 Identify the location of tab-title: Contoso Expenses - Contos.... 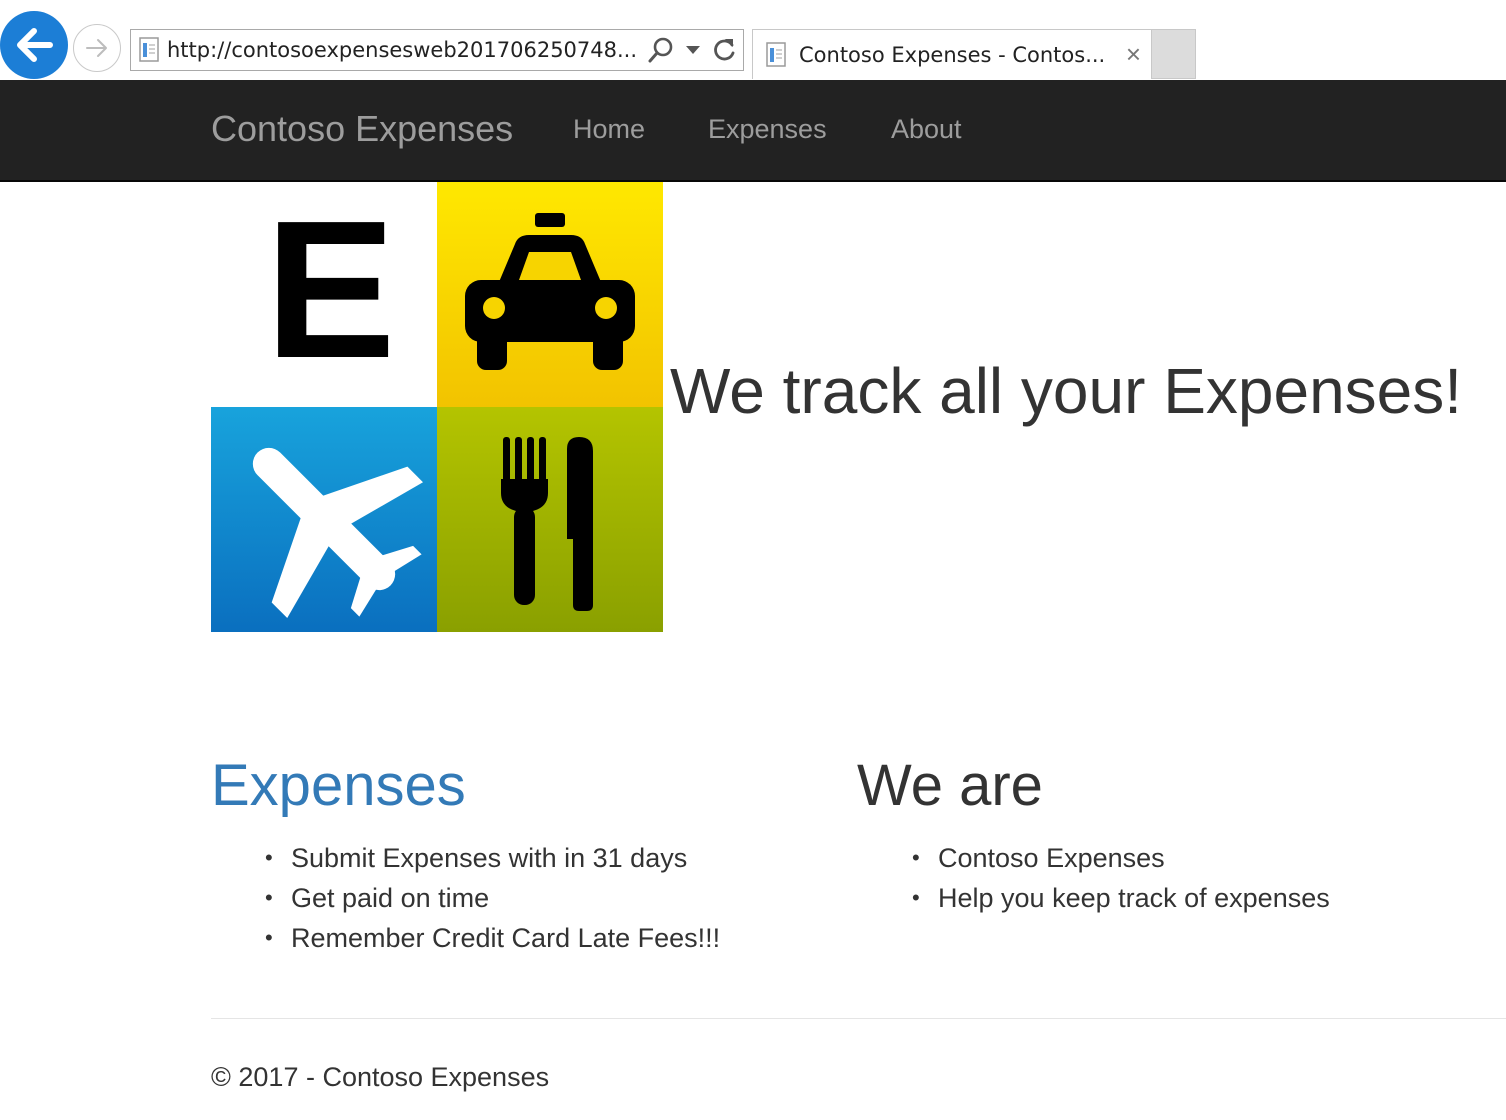
(952, 54).